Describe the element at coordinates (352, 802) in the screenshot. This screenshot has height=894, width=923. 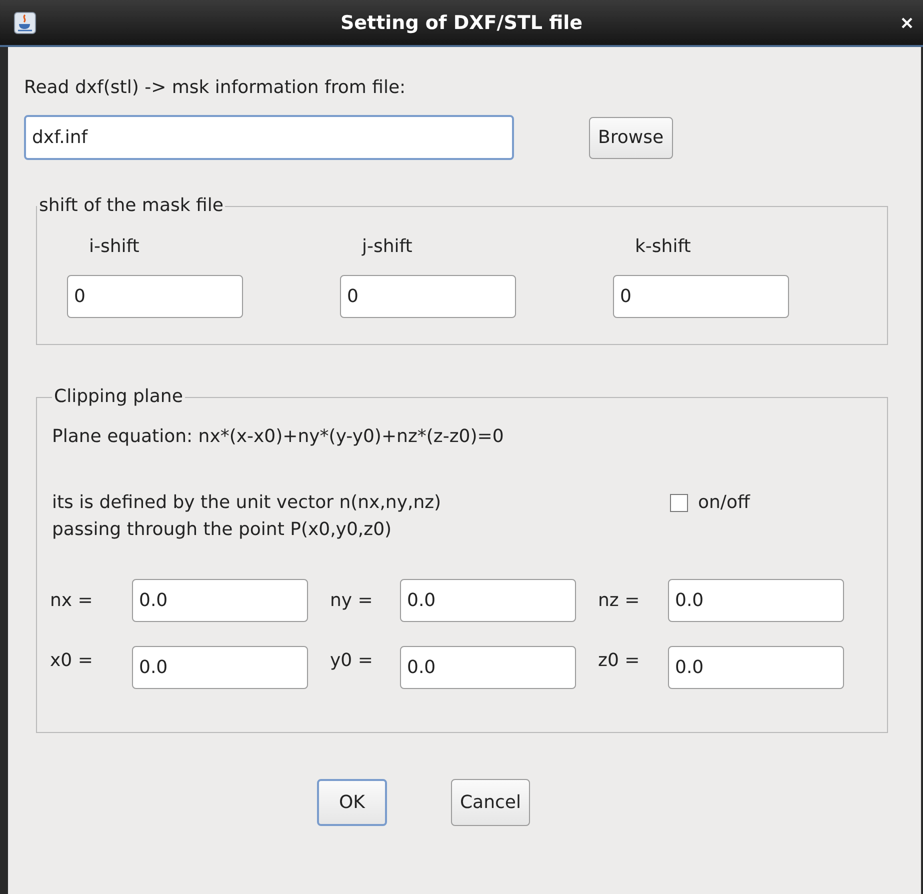
I see `ok-button: OK` at that location.